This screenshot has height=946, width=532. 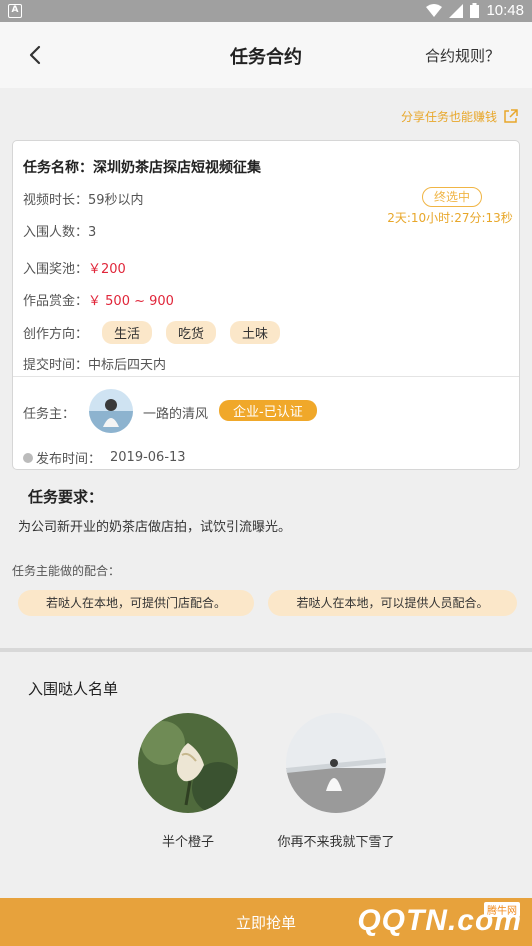 I want to click on publish-date: 2019-06-13, so click(x=148, y=457).